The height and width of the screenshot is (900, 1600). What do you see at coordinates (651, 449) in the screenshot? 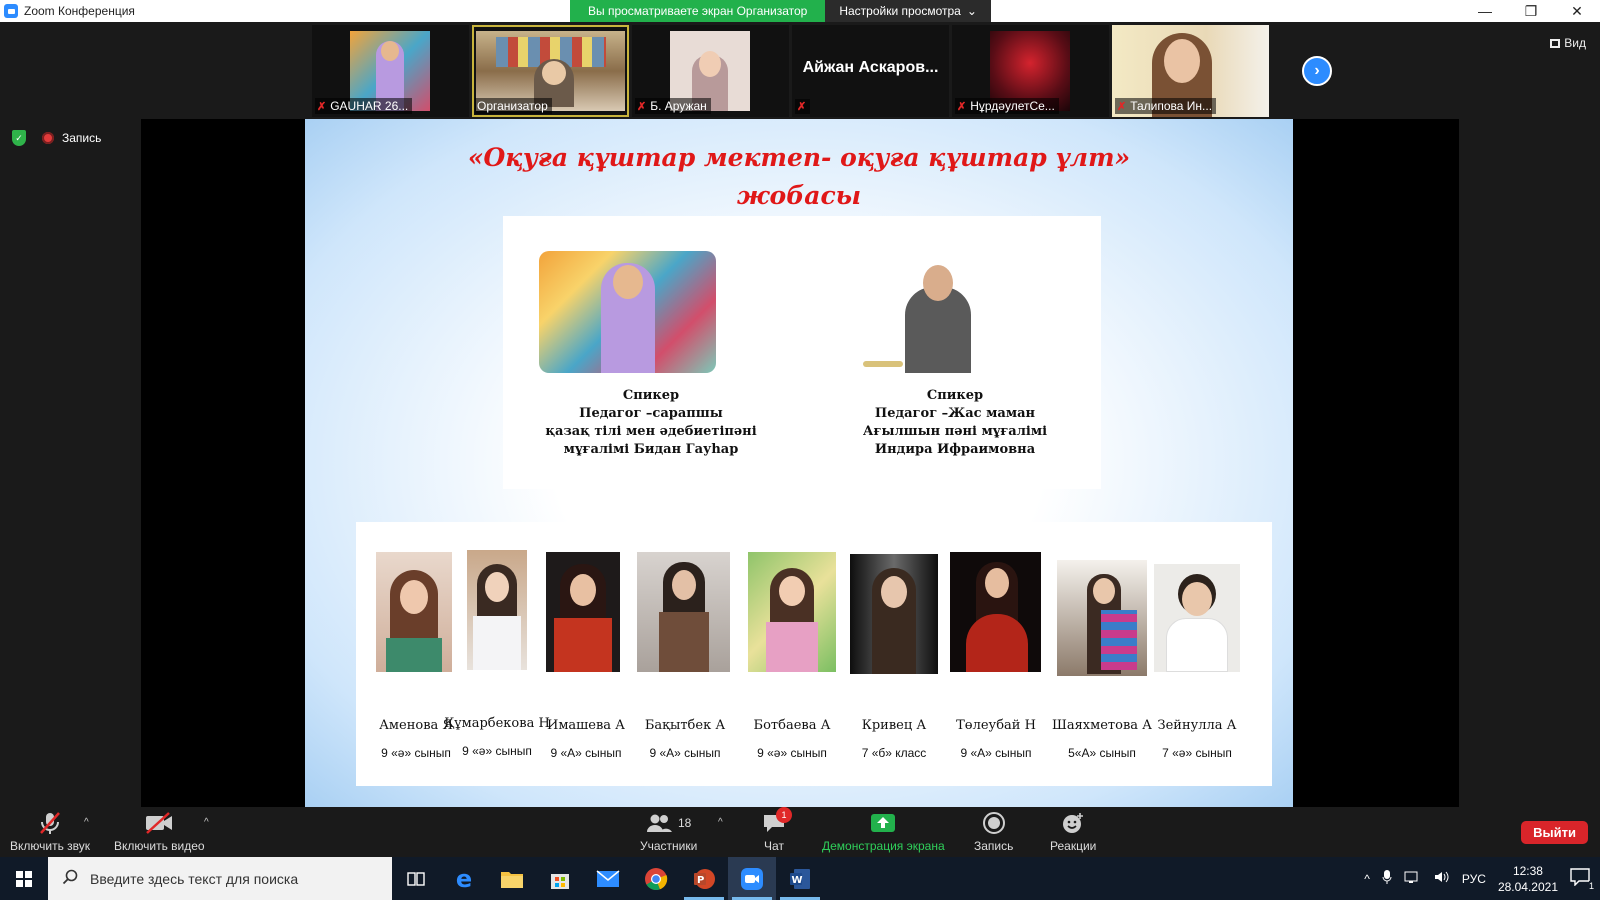
I see `speaker-name: мұғалімі Бидан Гауһар` at bounding box center [651, 449].